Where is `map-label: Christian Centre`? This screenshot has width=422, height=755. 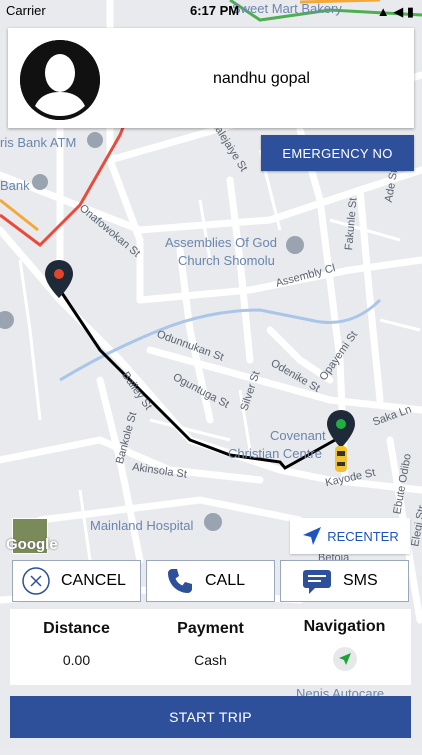 map-label: Christian Centre is located at coordinates (275, 453).